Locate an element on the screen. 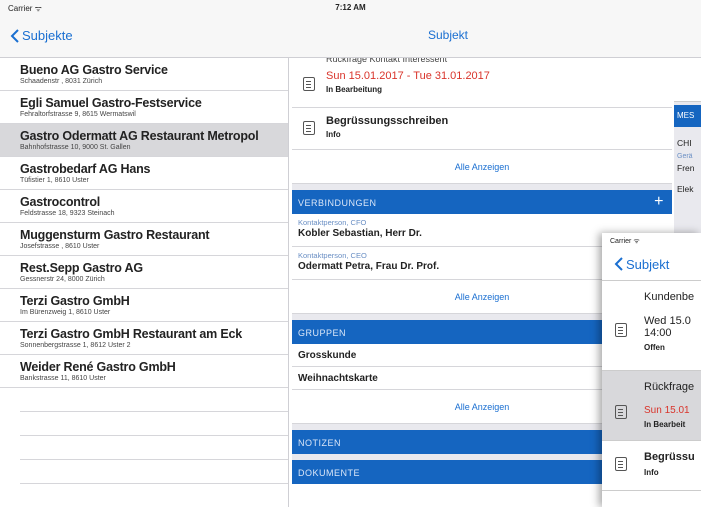 This screenshot has height=507, width=701. list-item-address: Im Bürenzweig 1, 8610 Uster is located at coordinates (65, 312).